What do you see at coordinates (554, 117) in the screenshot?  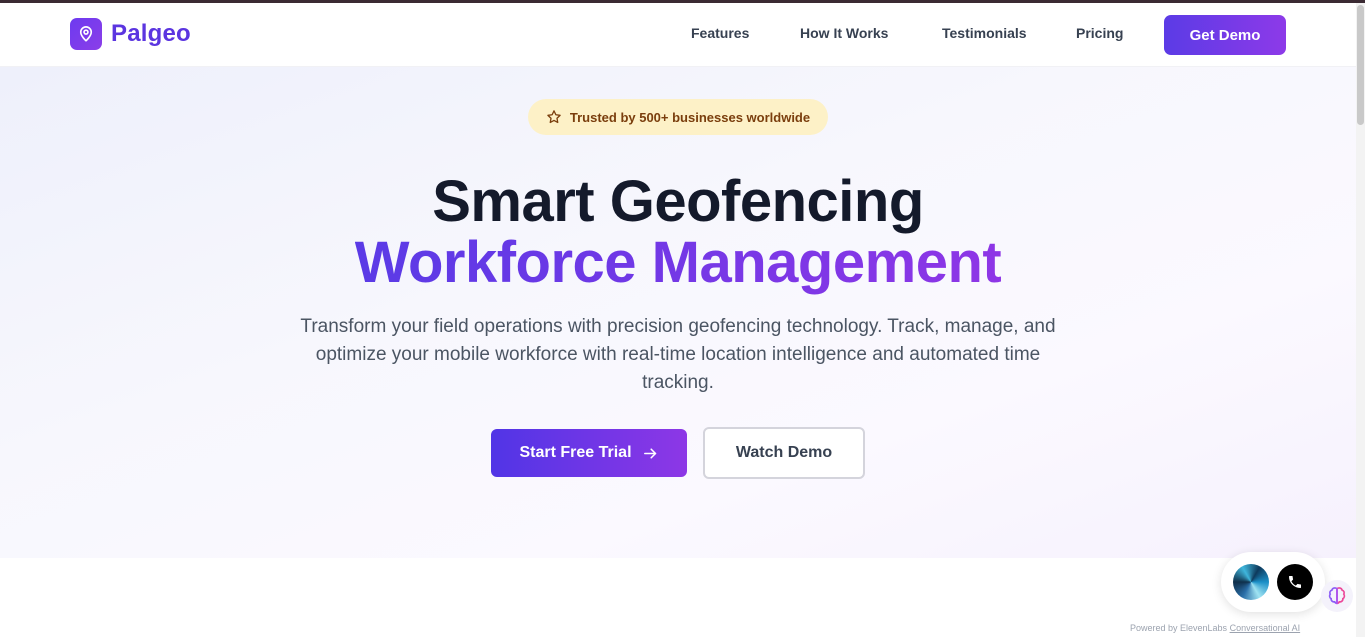 I see `star-icon` at bounding box center [554, 117].